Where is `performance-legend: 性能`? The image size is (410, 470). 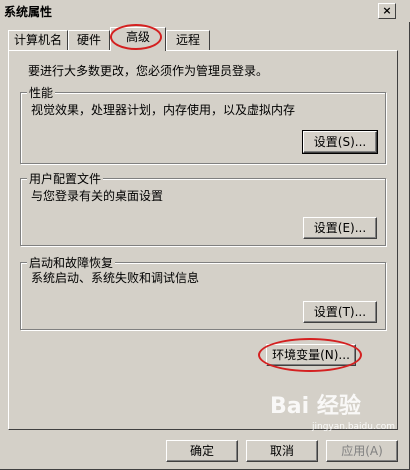 performance-legend: 性能 is located at coordinates (41, 92).